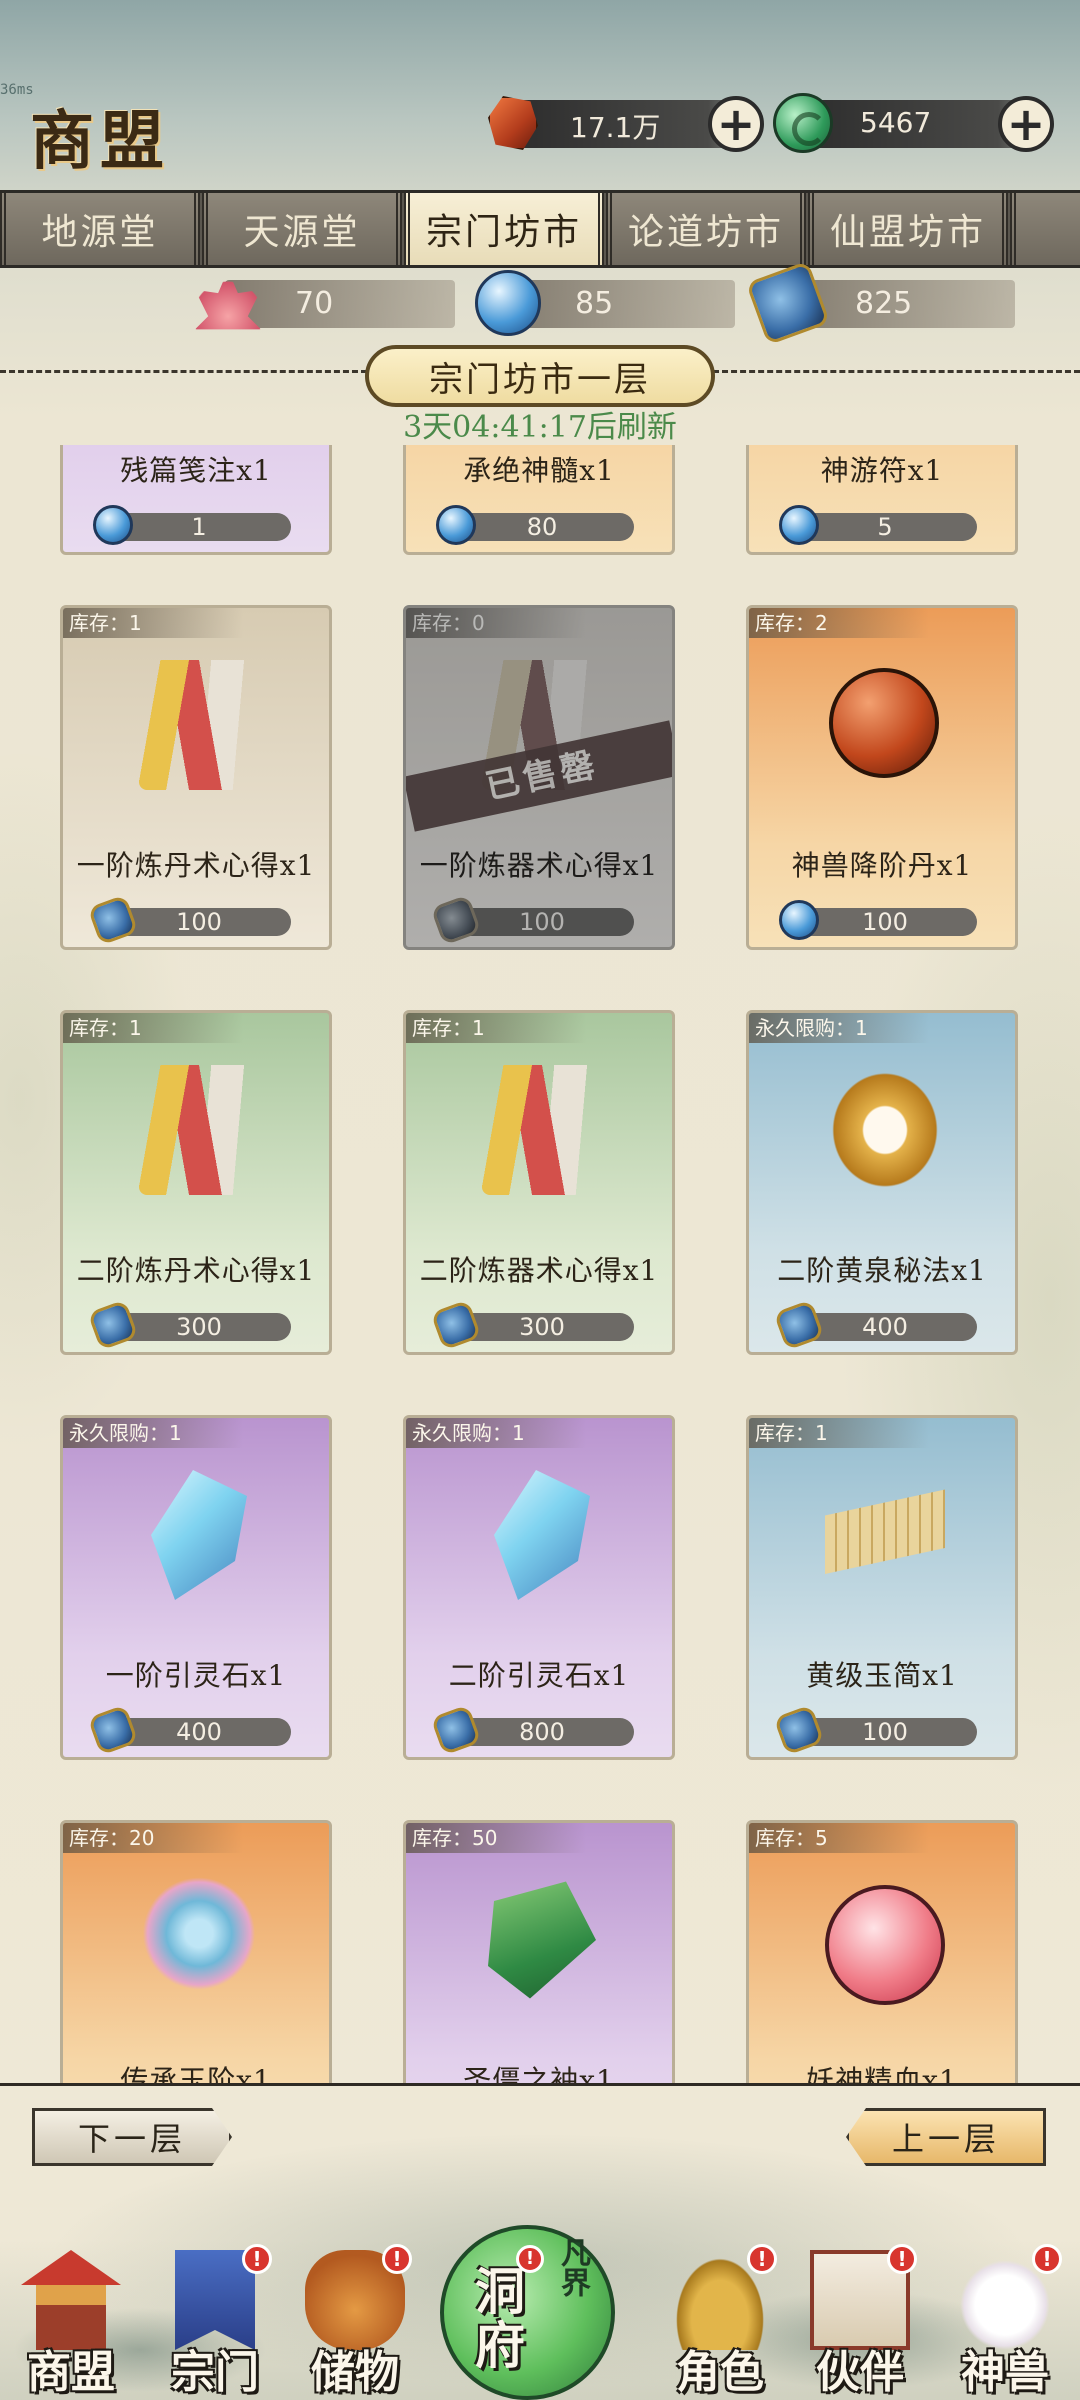 The image size is (1080, 2400). I want to click on price-value: 1, so click(199, 527).